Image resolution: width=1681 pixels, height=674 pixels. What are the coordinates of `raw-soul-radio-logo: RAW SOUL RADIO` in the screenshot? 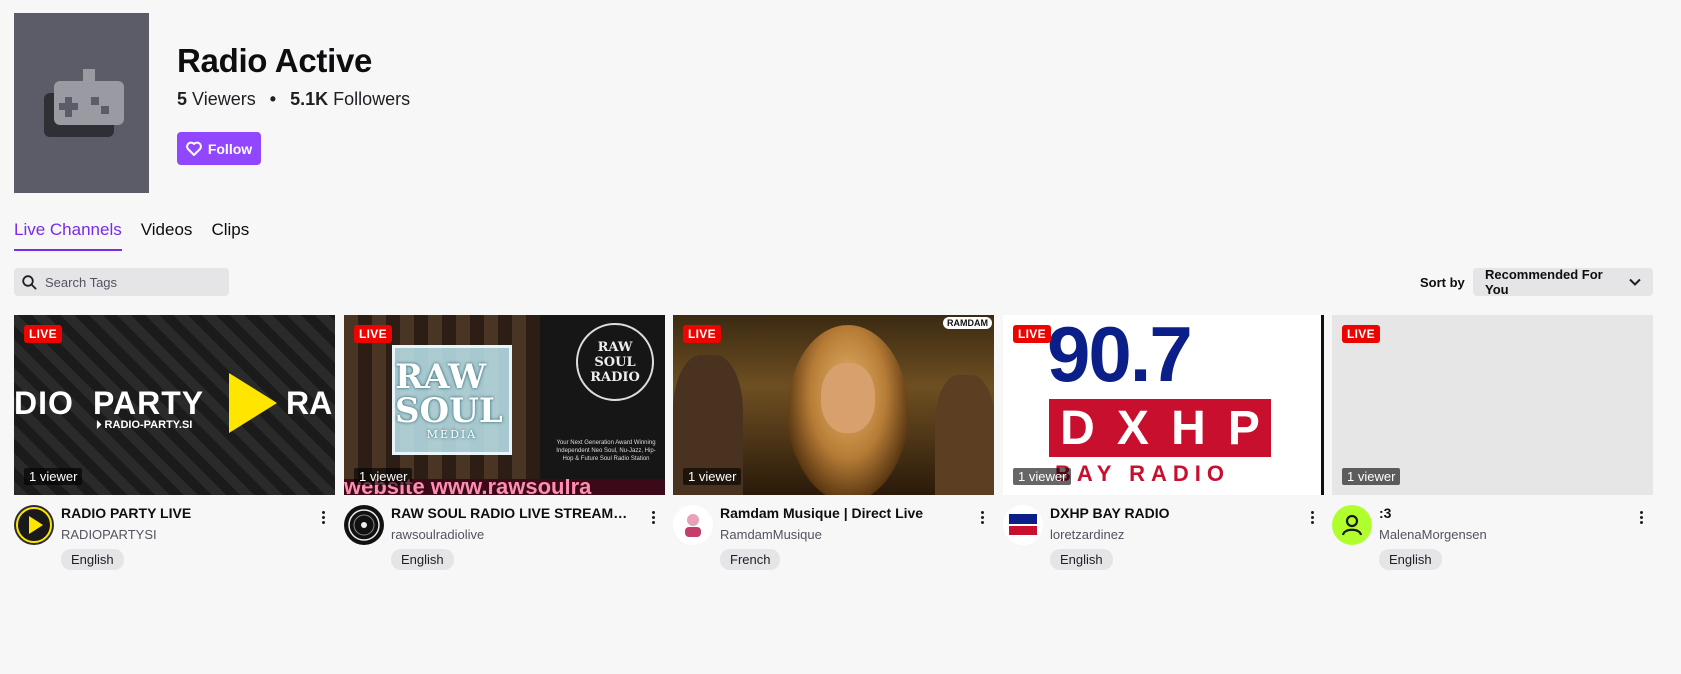 It's located at (615, 362).